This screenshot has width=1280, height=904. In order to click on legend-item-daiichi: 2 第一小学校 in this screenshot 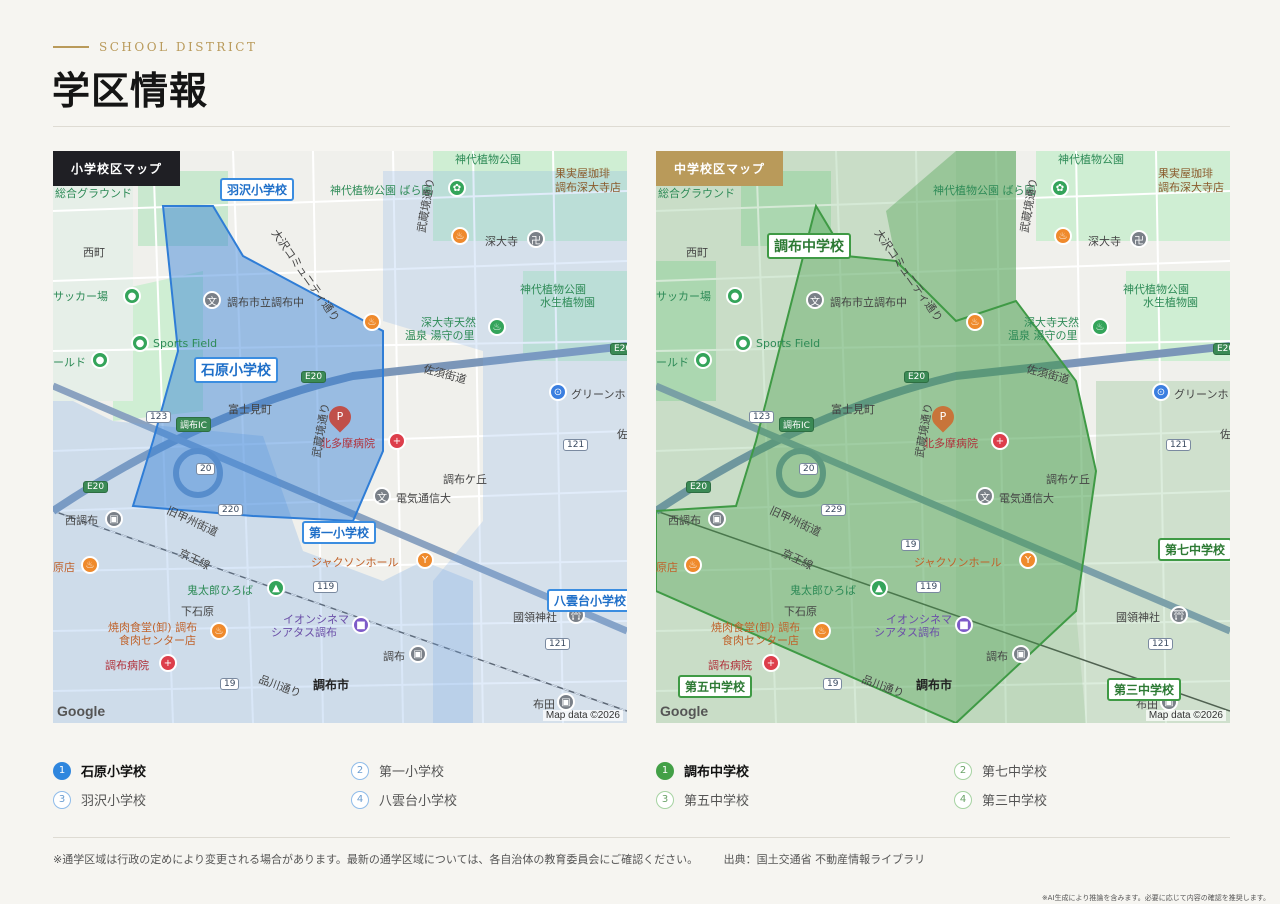, I will do `click(397, 770)`.